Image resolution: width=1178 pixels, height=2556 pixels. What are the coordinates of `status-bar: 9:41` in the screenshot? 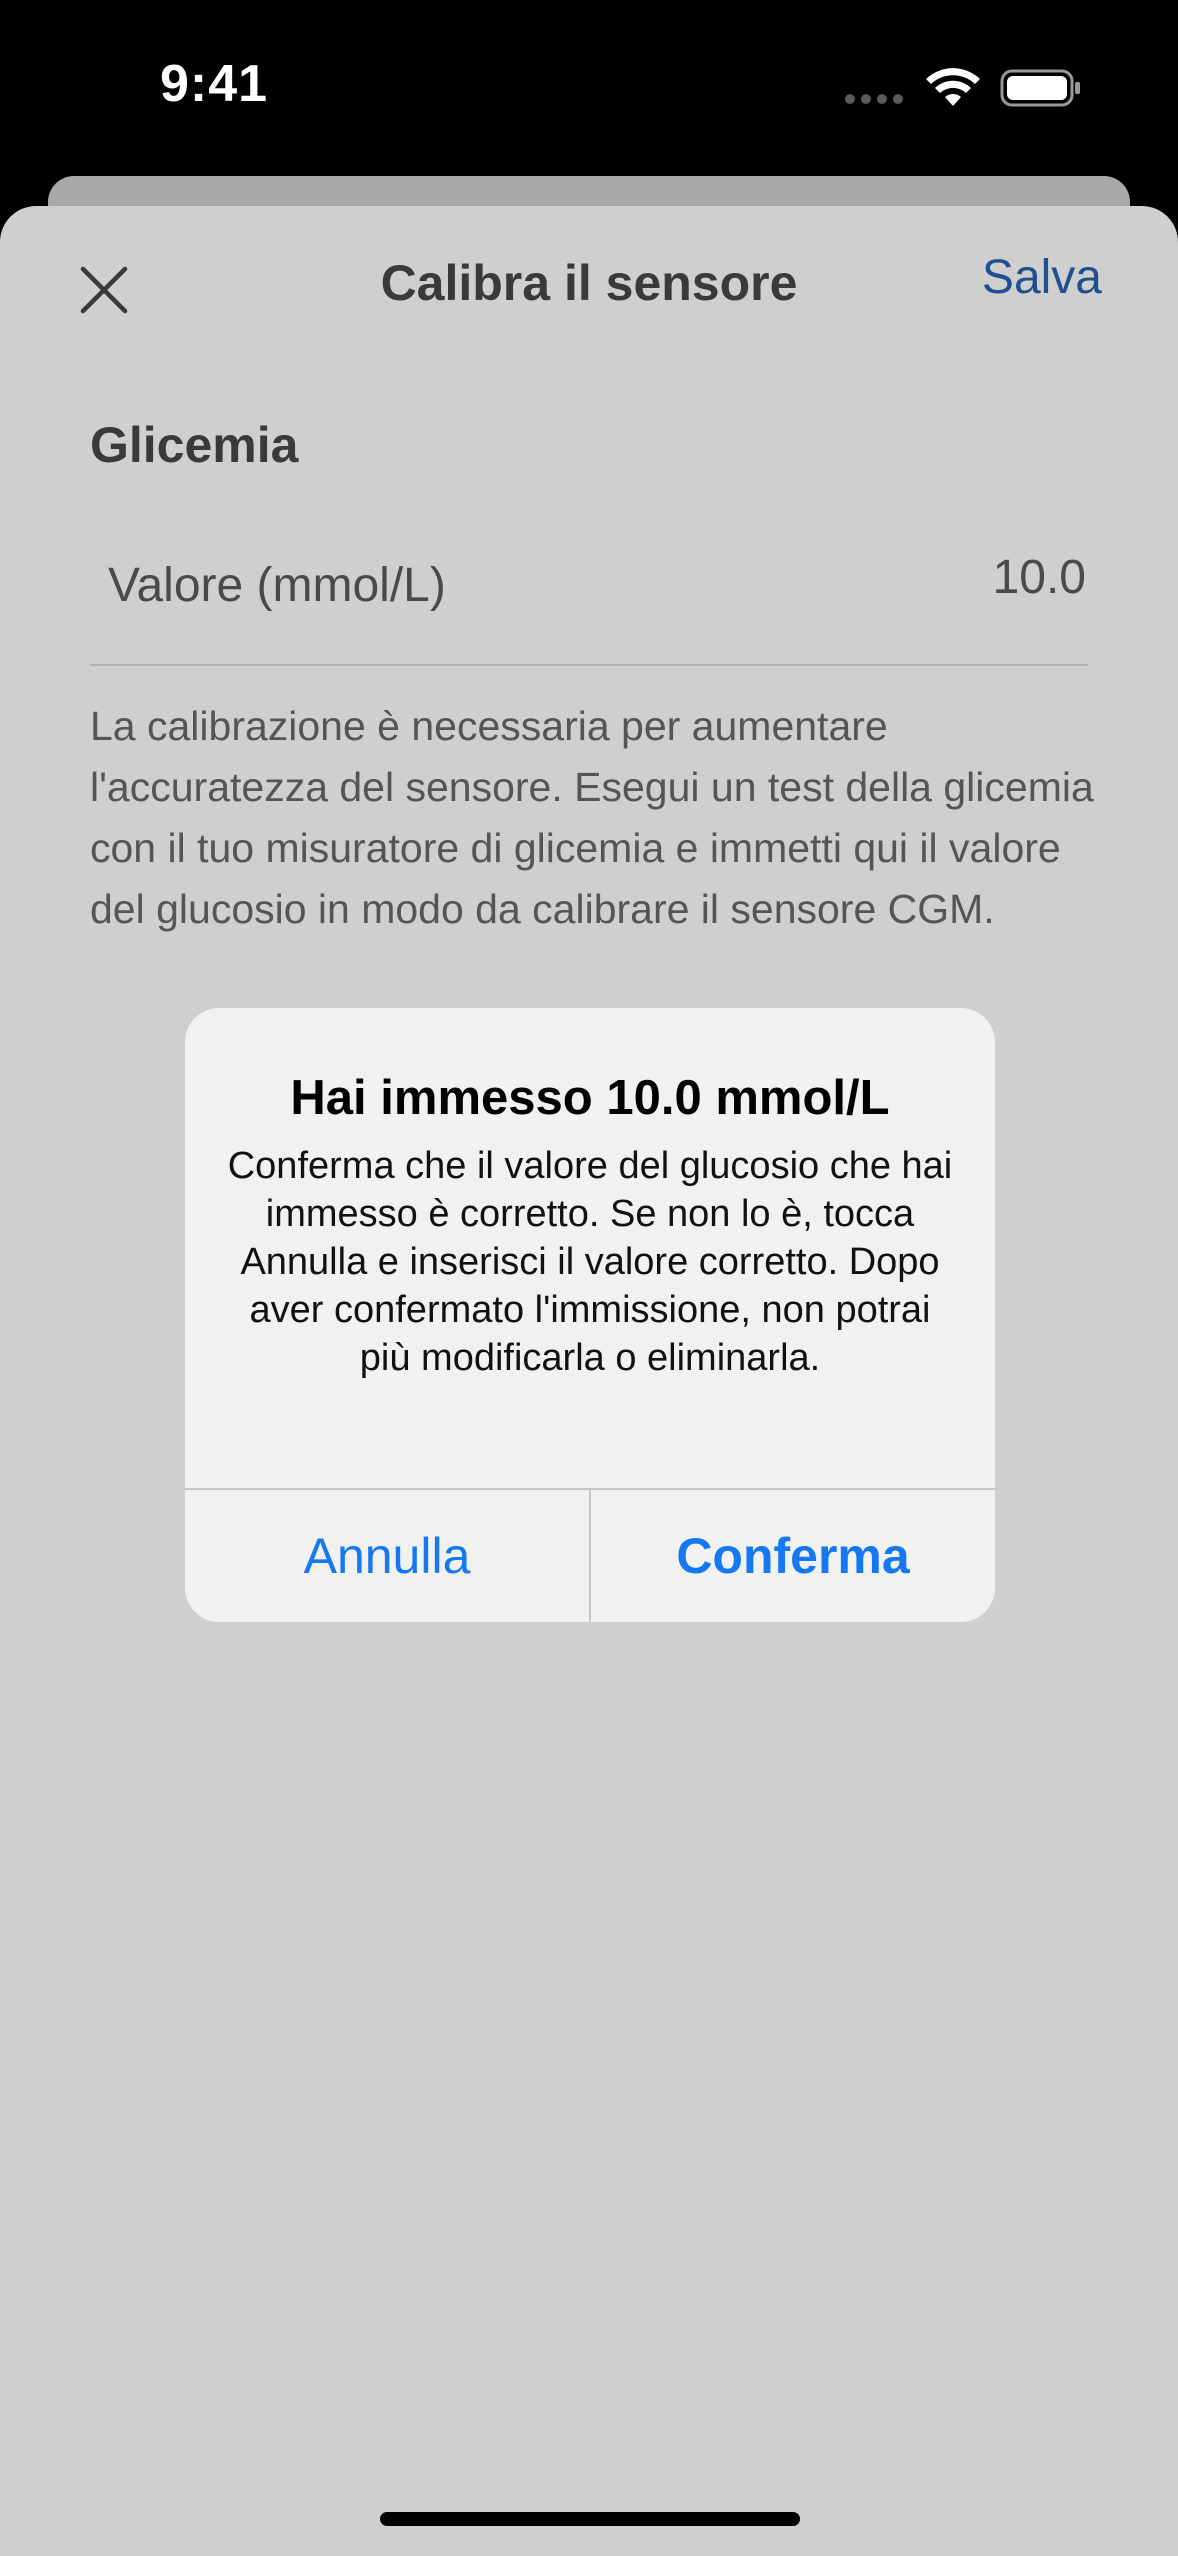 It's located at (589, 88).